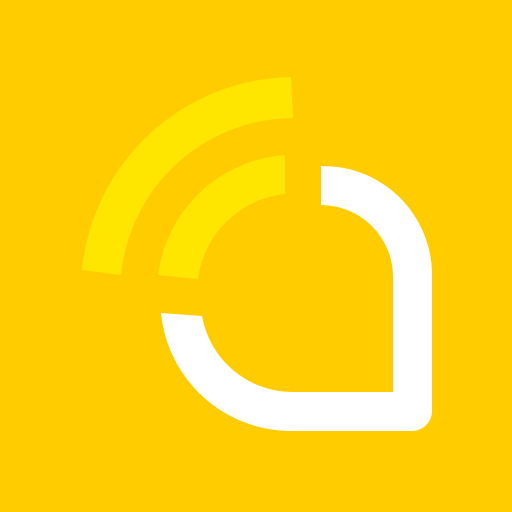  What do you see at coordinates (221, 217) in the screenshot?
I see `inner-signal-arc` at bounding box center [221, 217].